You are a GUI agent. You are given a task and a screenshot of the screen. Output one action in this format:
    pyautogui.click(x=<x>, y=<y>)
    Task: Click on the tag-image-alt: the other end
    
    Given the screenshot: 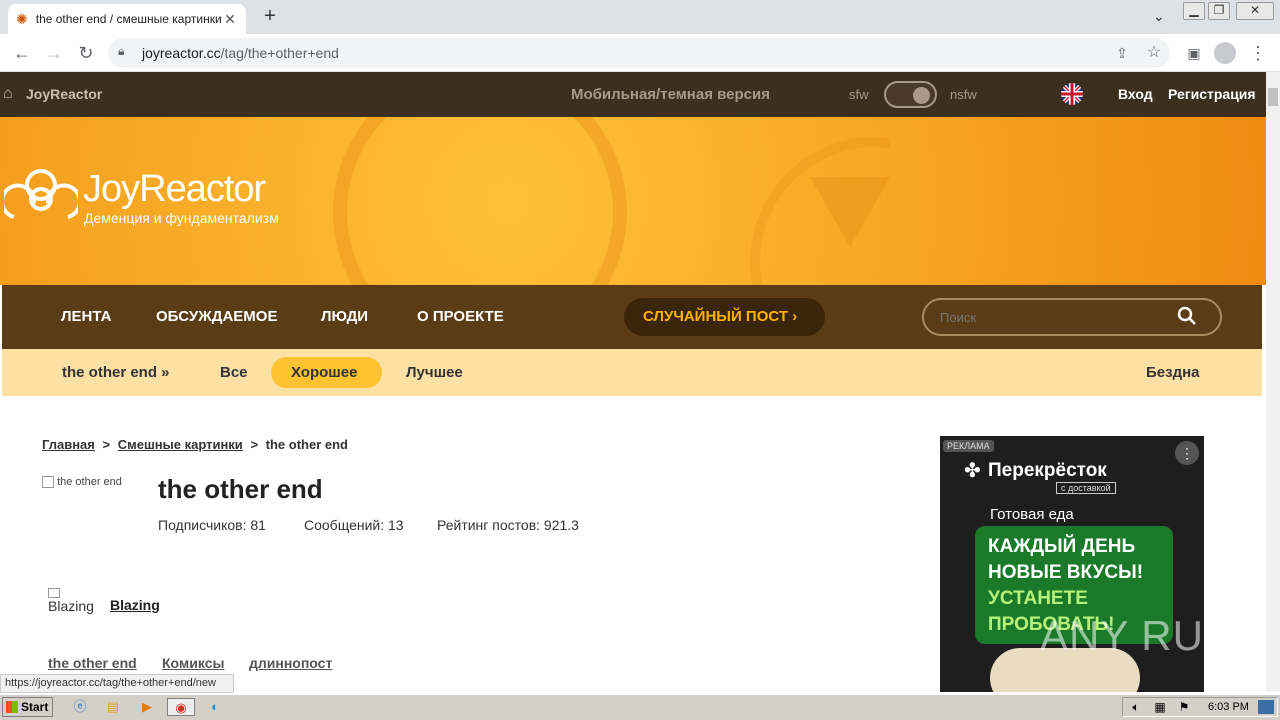 What is the action you would take?
    pyautogui.click(x=89, y=482)
    